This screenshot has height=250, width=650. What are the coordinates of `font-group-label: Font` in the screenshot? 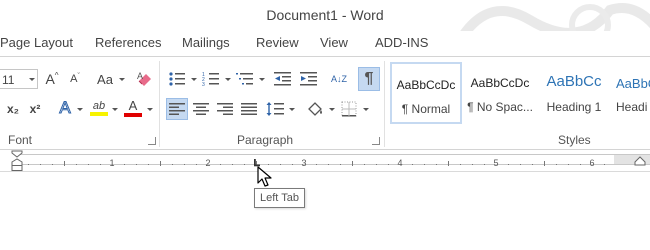 It's located at (20, 140).